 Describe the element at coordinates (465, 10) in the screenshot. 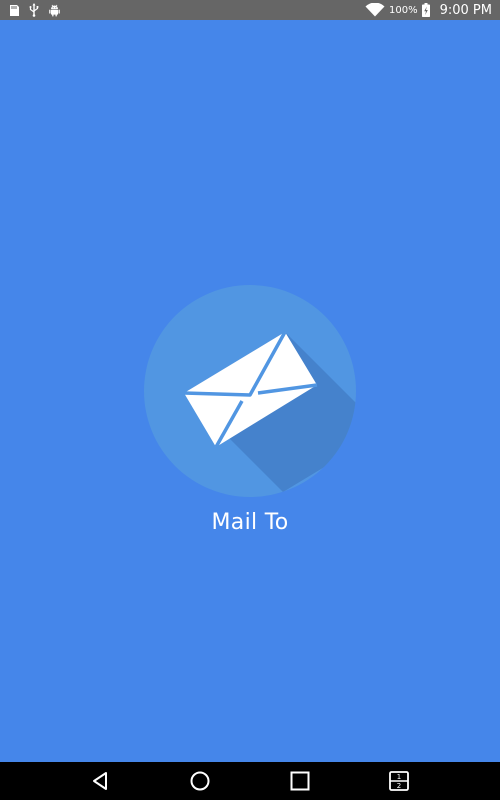

I see `status-clock: 9:00 PM` at that location.